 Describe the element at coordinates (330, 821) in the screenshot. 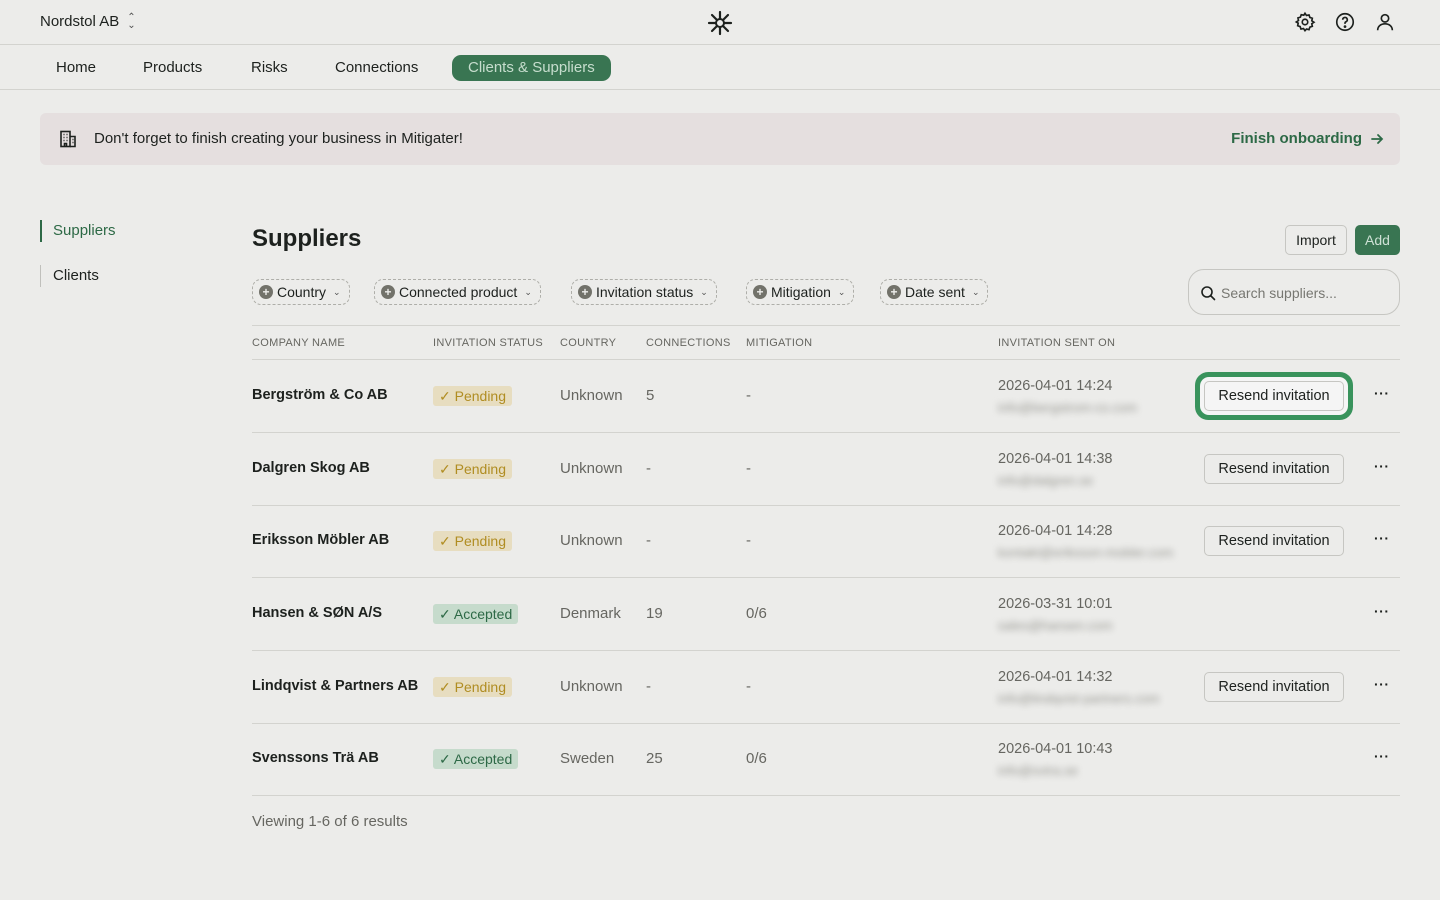

I see `results-count: Viewing 1-6 of 6 results` at that location.